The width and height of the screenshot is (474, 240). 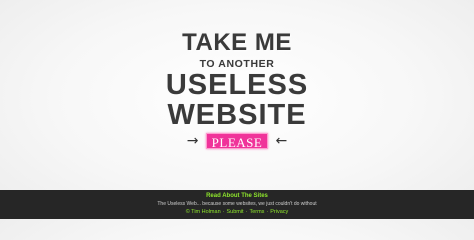 I want to click on please-row: → PLEASE ←, so click(x=237, y=141).